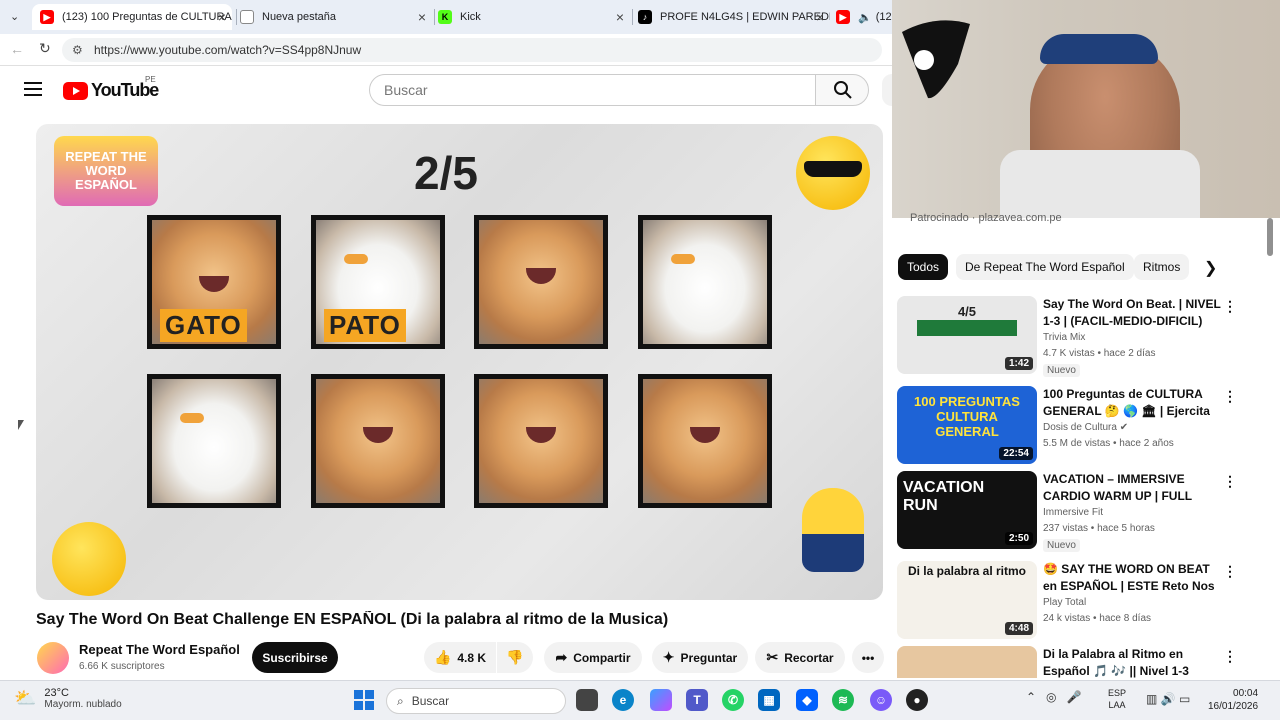 Image resolution: width=1280 pixels, height=720 pixels. I want to click on recommendation-channel: Play Total, so click(1064, 602).